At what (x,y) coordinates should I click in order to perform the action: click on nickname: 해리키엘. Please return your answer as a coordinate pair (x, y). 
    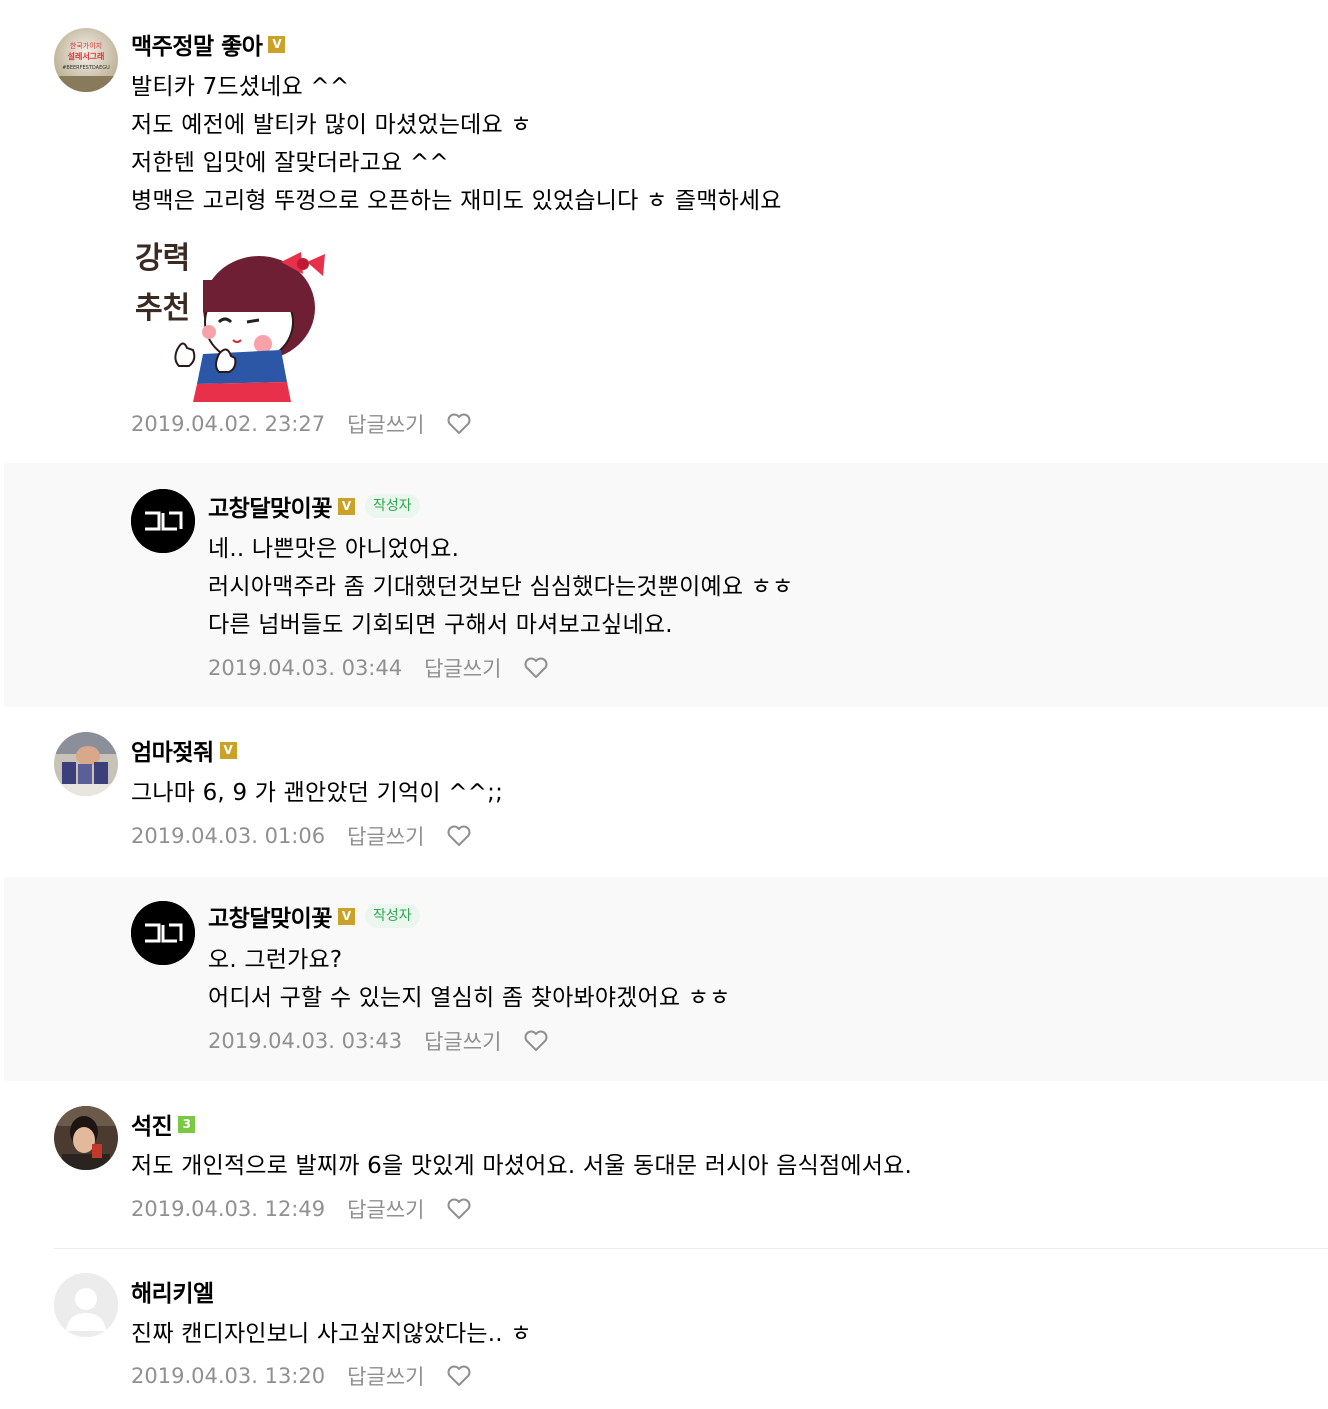
    Looking at the image, I should click on (172, 1291).